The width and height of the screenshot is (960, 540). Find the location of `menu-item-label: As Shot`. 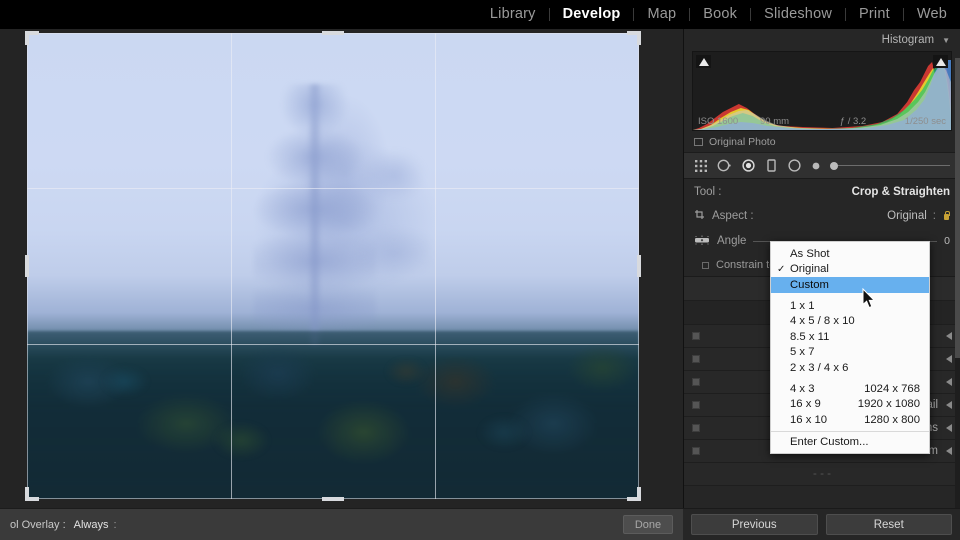

menu-item-label: As Shot is located at coordinates (810, 253).